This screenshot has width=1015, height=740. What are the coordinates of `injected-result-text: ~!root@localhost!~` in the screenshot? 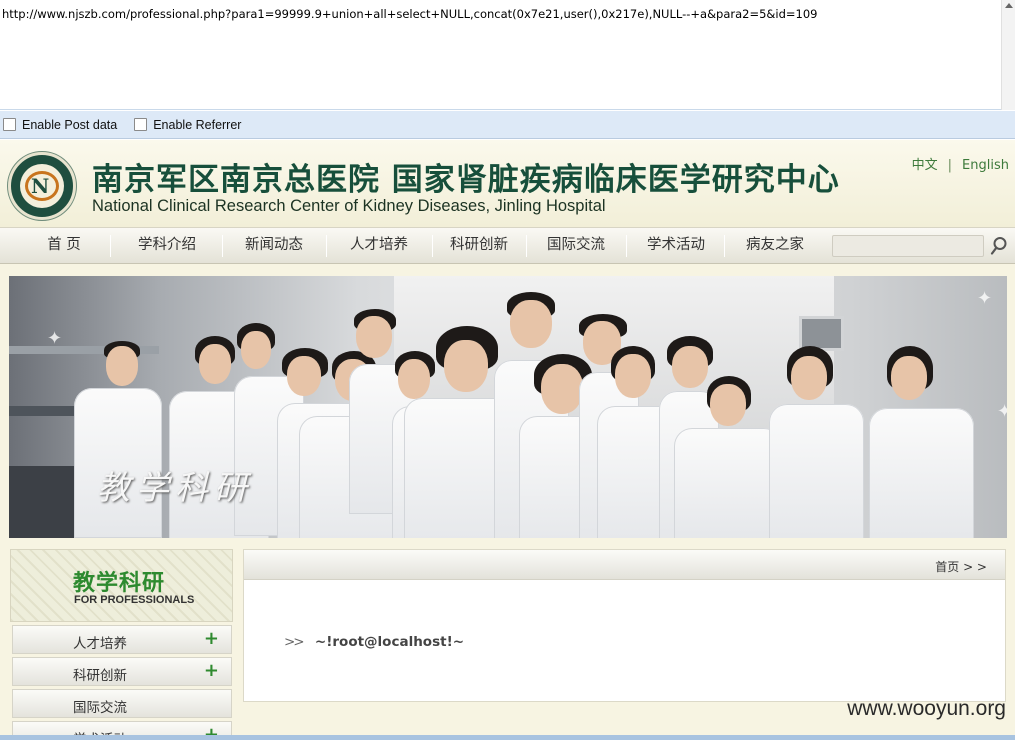 It's located at (389, 642).